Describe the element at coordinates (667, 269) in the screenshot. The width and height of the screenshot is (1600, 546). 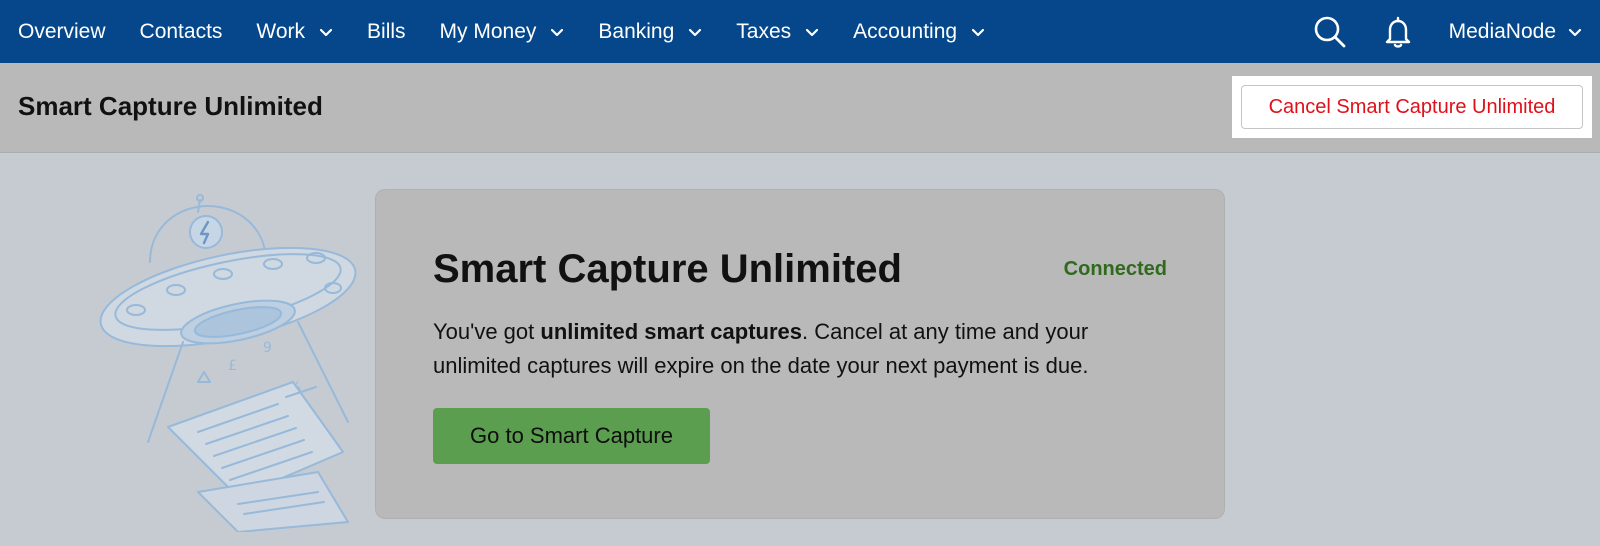
I see `card-title: Smart Capture Unlimited` at that location.